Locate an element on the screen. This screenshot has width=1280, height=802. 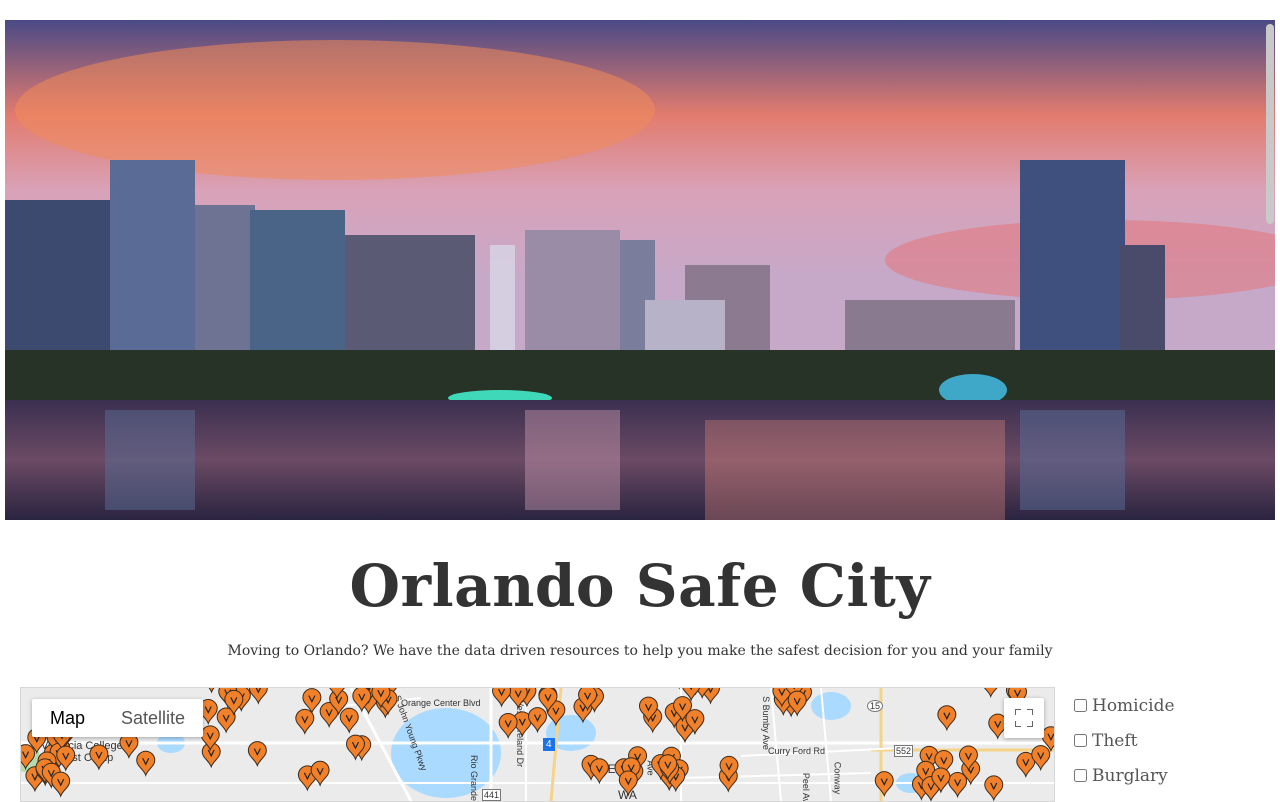
filter-homicide: Homicide is located at coordinates (1172, 705).